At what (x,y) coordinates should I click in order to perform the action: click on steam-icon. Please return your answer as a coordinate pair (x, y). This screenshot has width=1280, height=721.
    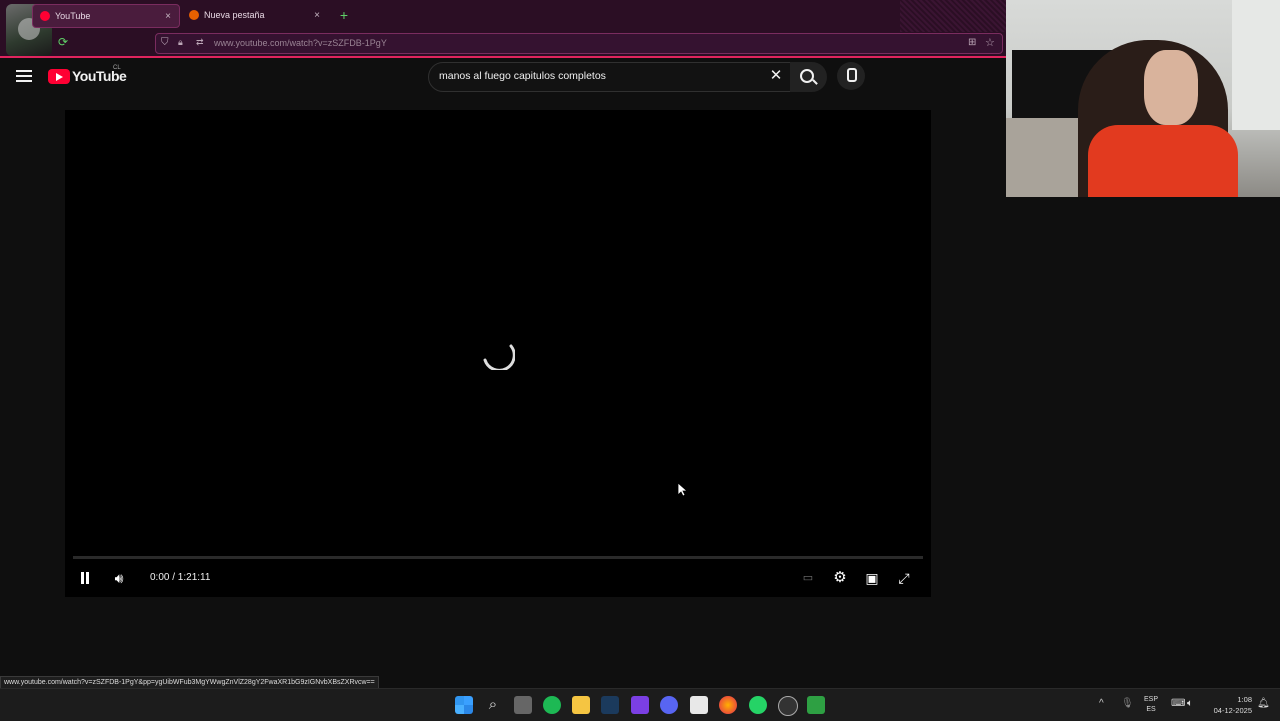
    Looking at the image, I should click on (610, 705).